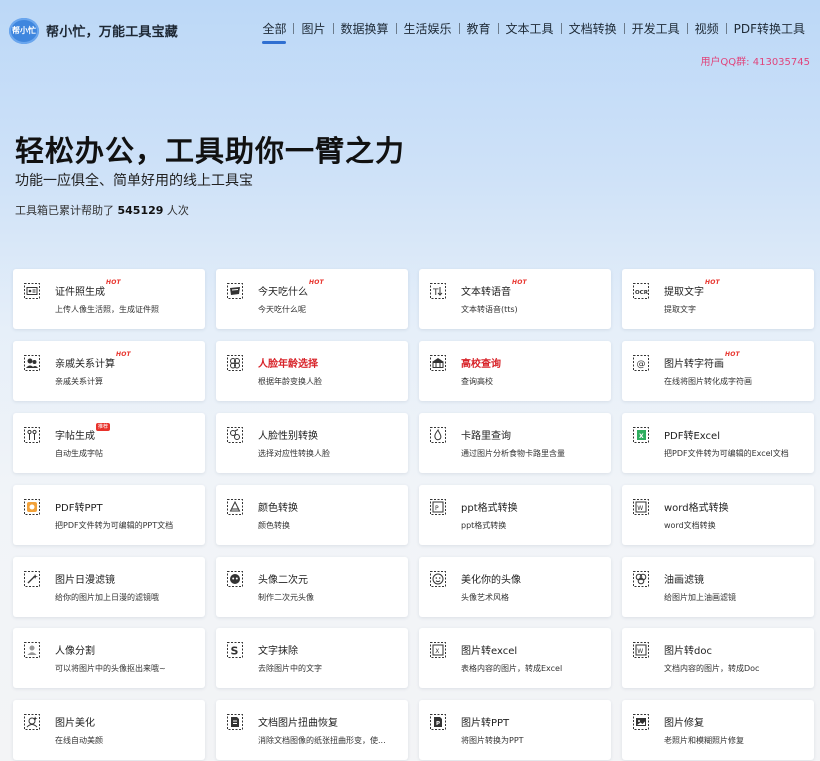 This screenshot has height=761, width=820. What do you see at coordinates (312, 658) in the screenshot?
I see `tool-card: S 文字抹除 去除图片中的文字` at bounding box center [312, 658].